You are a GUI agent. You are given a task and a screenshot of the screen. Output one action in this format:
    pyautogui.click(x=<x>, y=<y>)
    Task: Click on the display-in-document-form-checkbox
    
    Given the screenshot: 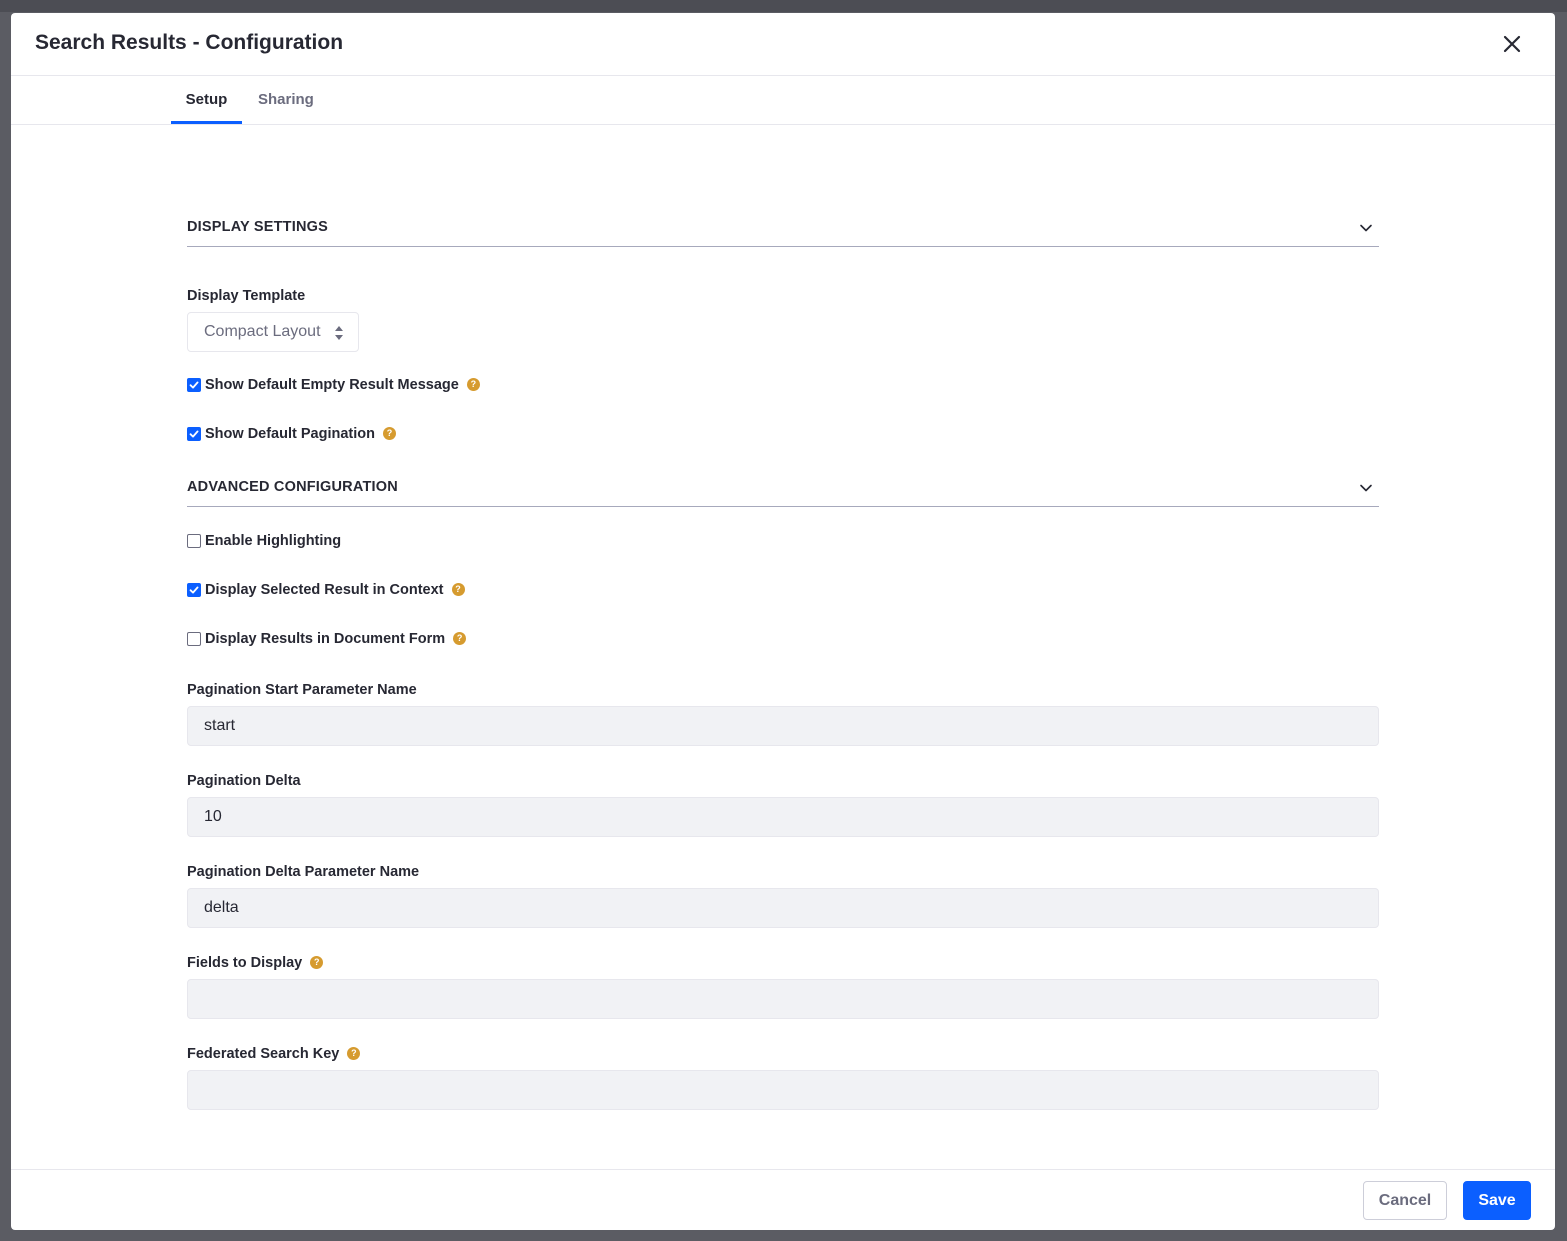 What is the action you would take?
    pyautogui.click(x=194, y=639)
    